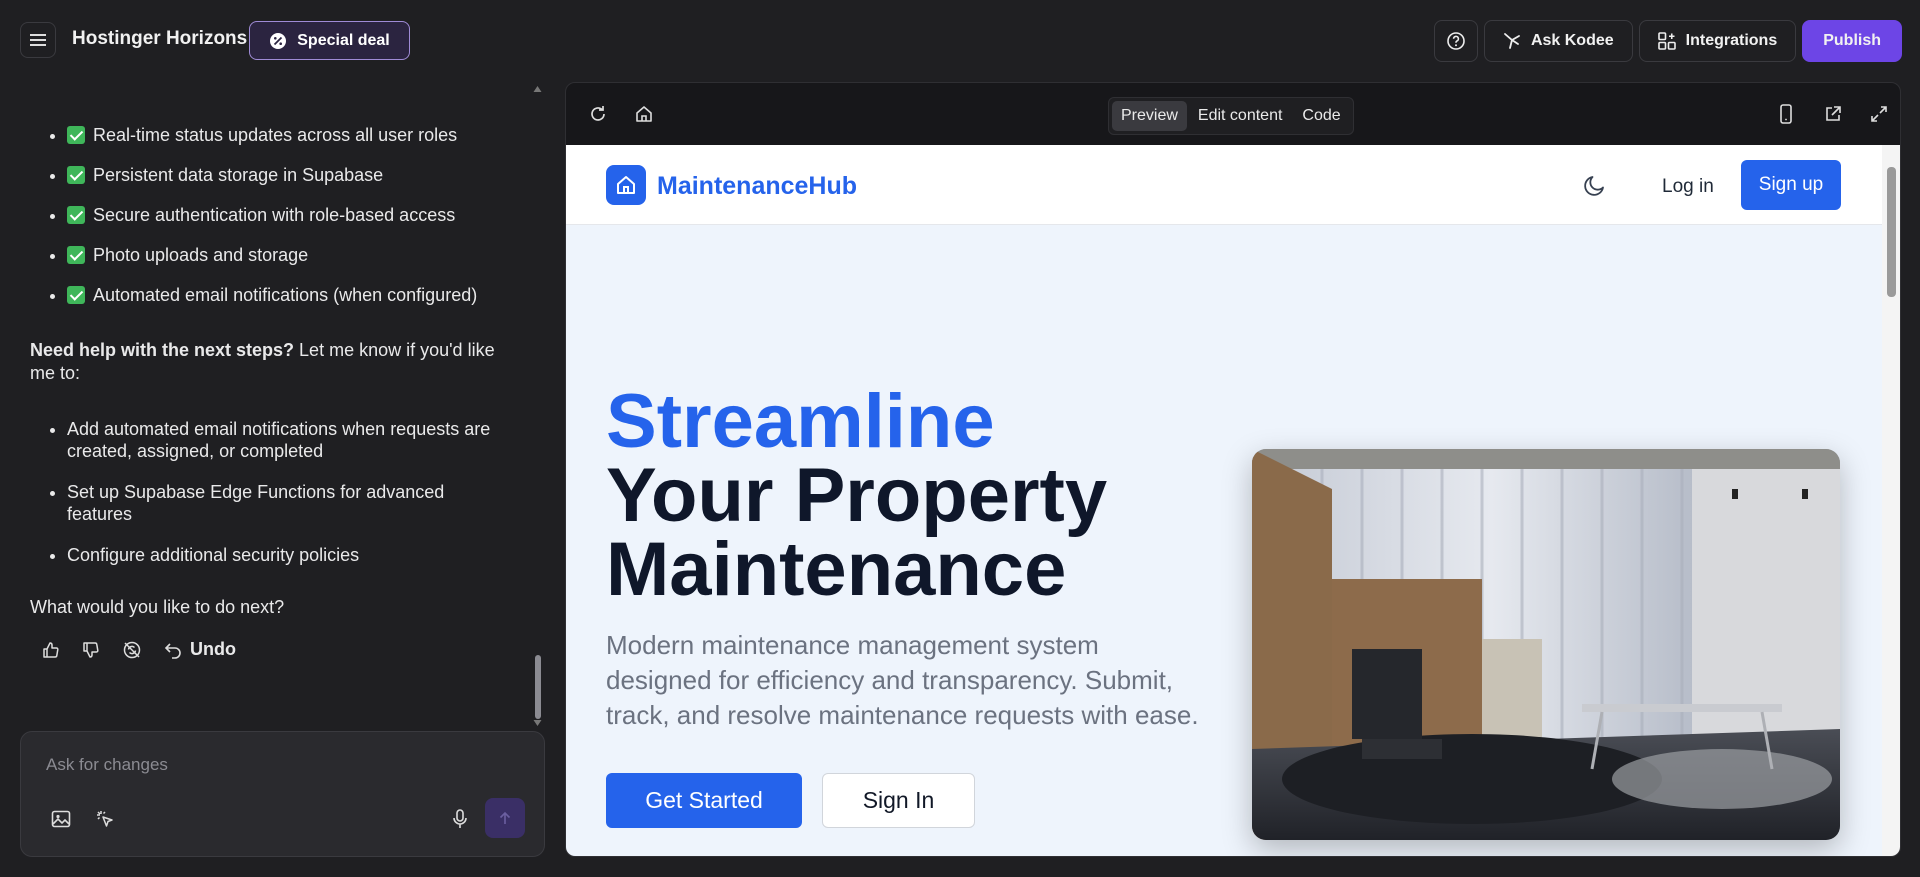 Image resolution: width=1920 pixels, height=877 pixels. Describe the element at coordinates (288, 255) in the screenshot. I see `list-item: Photo uploads and storage` at that location.